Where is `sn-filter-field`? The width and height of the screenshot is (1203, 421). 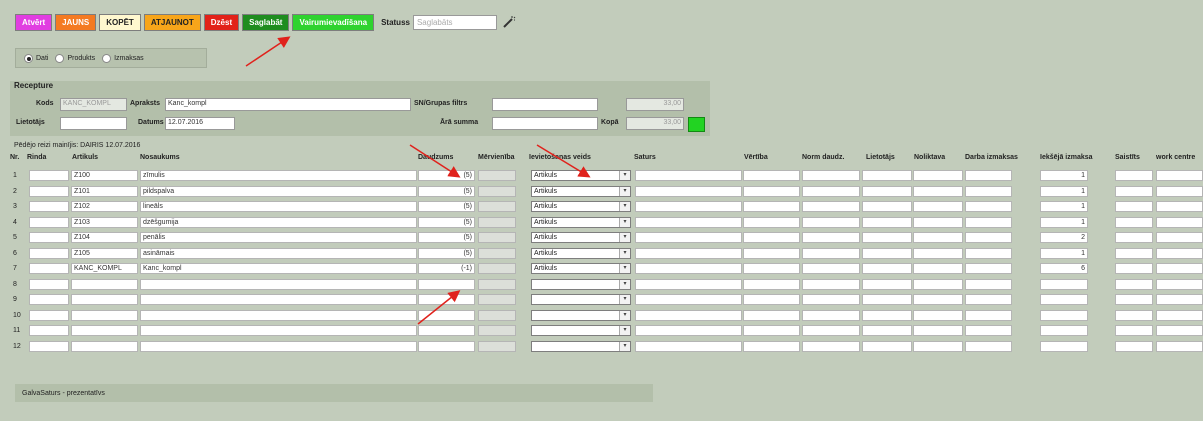 sn-filter-field is located at coordinates (545, 104).